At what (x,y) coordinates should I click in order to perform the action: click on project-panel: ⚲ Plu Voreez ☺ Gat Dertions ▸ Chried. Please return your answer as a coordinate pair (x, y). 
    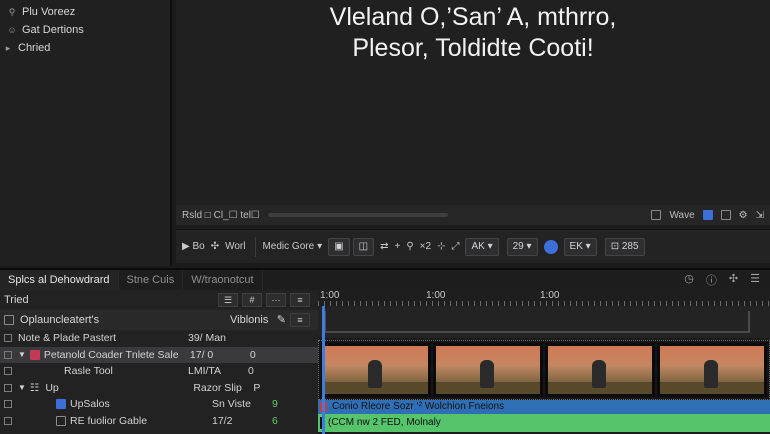
    Looking at the image, I should click on (86, 133).